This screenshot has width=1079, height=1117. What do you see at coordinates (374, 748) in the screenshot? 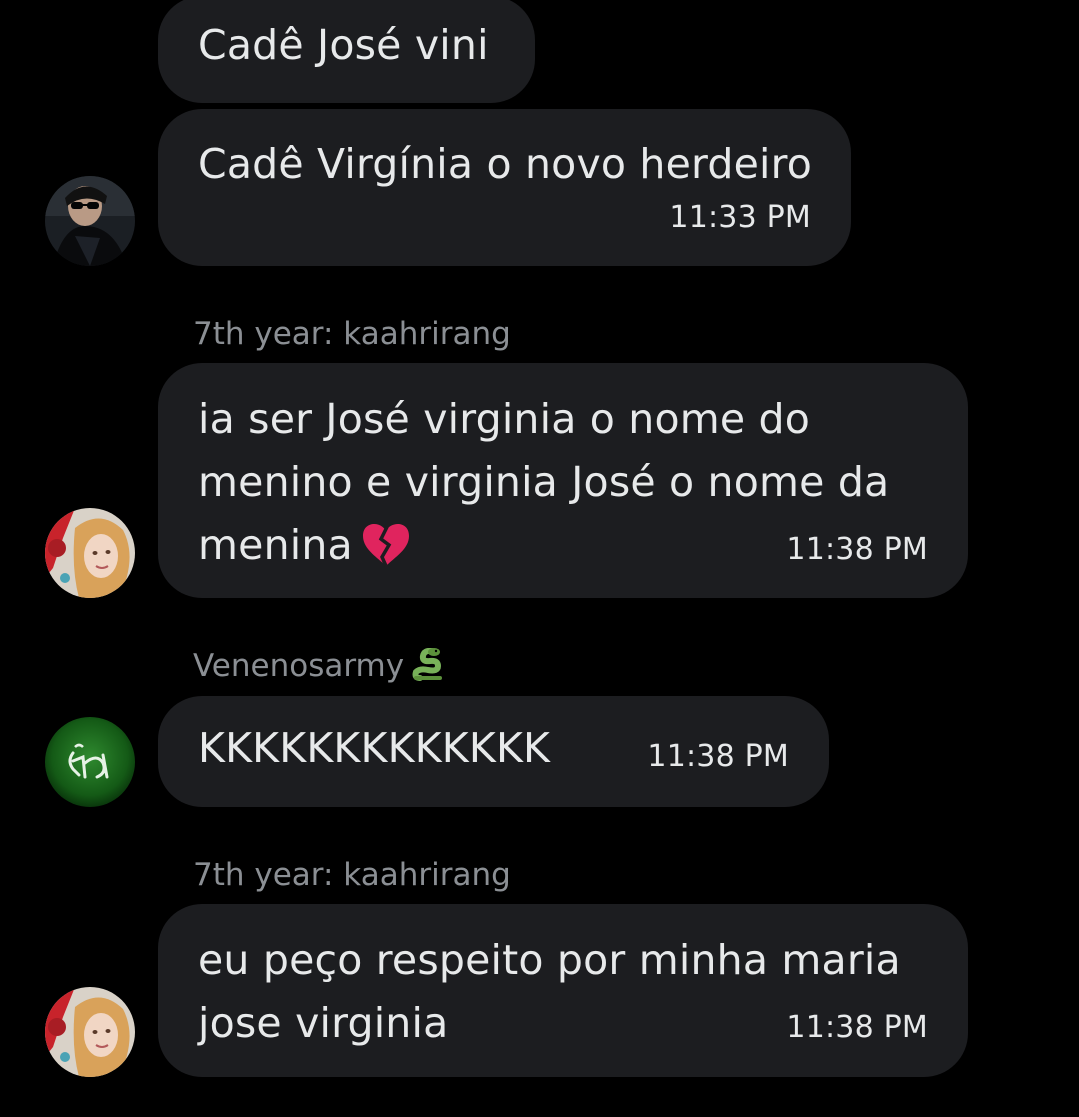
I see `message-text: KKKKKKKKKKKKK` at bounding box center [374, 748].